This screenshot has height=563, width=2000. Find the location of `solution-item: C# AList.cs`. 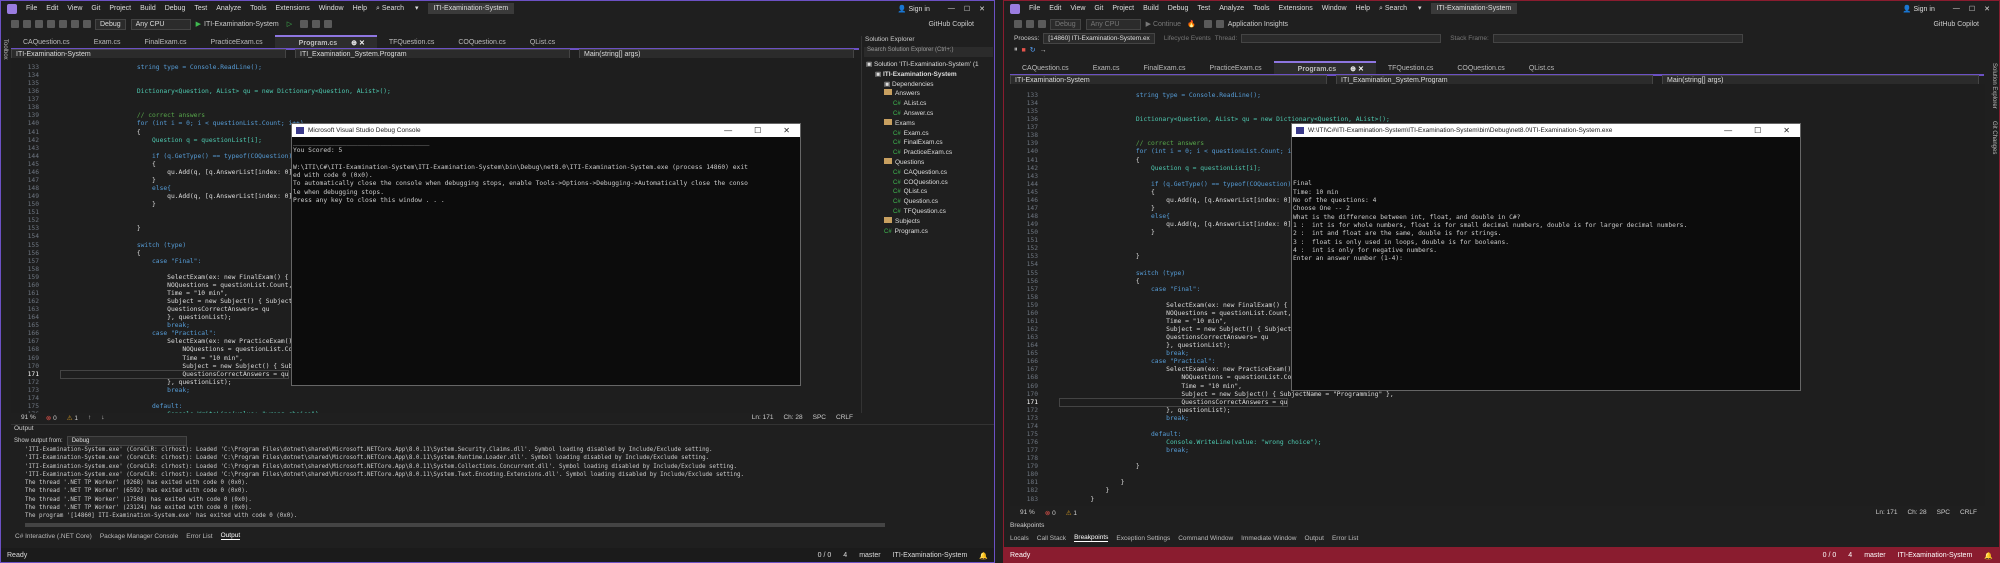

solution-item: C# AList.cs is located at coordinates (928, 104).